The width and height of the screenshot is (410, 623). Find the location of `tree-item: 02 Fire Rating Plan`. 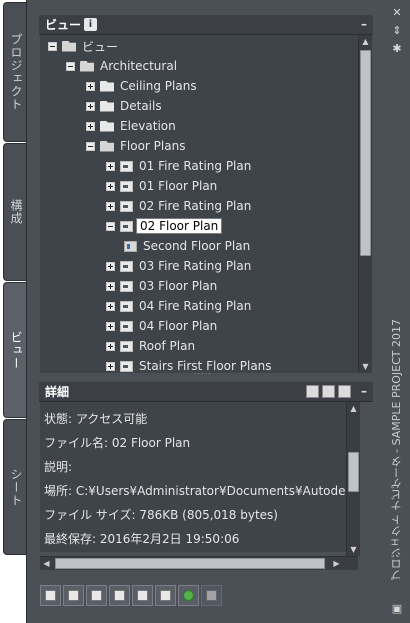

tree-item: 02 Fire Rating Plan is located at coordinates (178, 206).